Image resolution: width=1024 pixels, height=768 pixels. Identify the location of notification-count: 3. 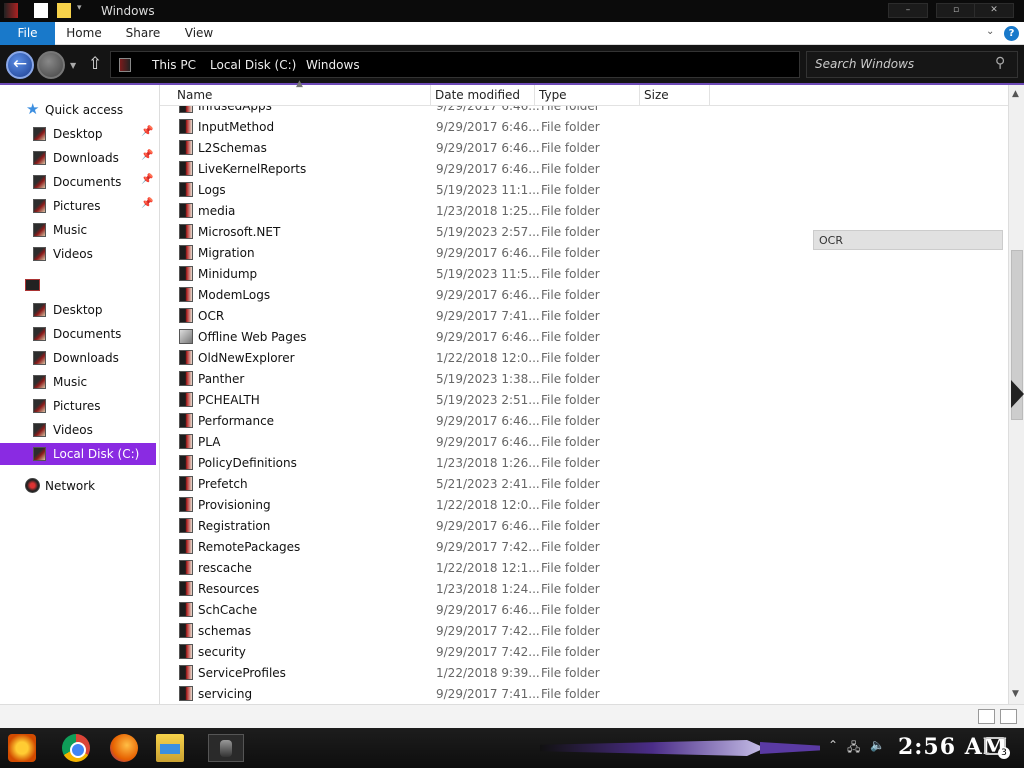
(1004, 753).